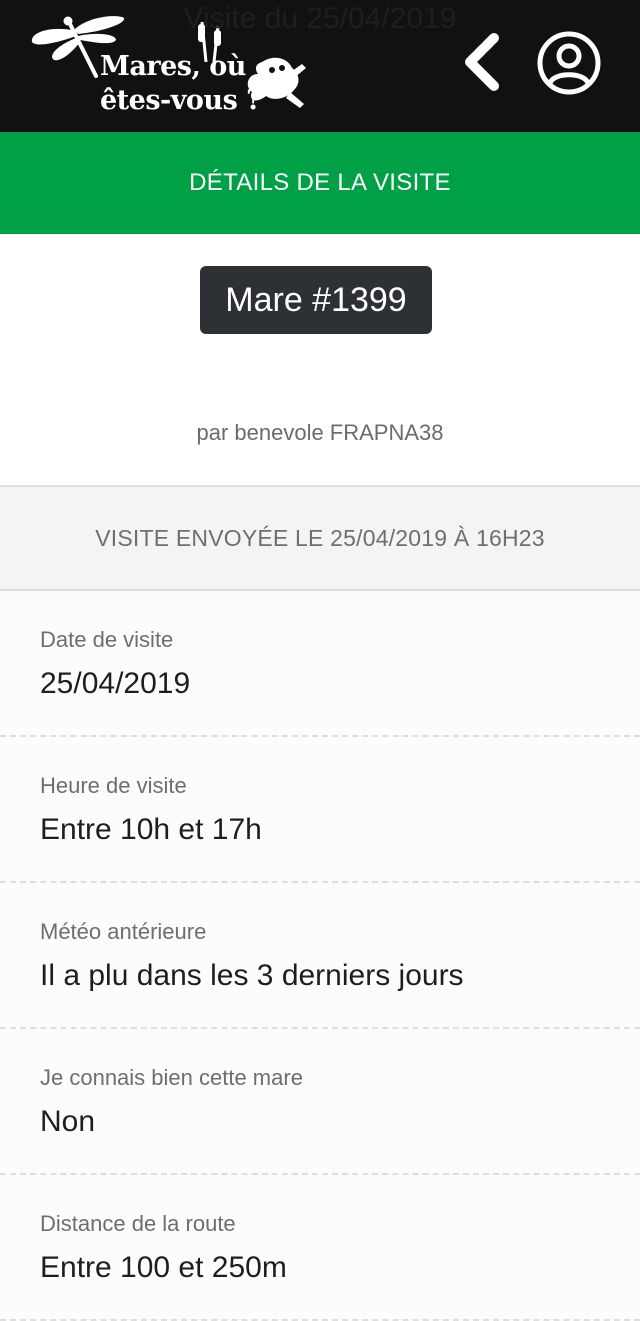 This screenshot has width=640, height=1321. What do you see at coordinates (252, 975) in the screenshot?
I see `field-value: Il a plu dans les 3 derniers jours` at bounding box center [252, 975].